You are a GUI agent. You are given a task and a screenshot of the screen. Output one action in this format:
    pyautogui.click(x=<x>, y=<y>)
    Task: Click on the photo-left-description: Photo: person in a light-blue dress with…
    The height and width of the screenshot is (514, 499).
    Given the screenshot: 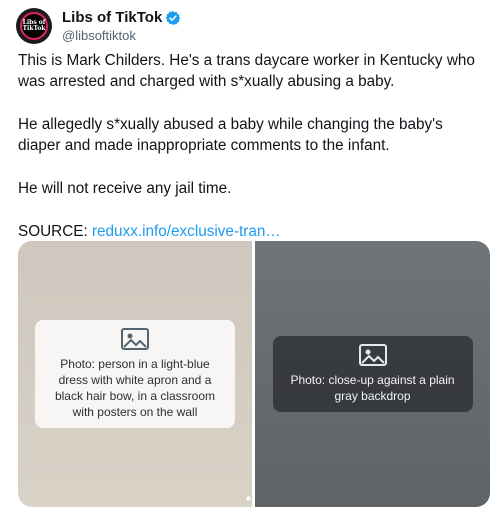 What is the action you would take?
    pyautogui.click(x=135, y=388)
    